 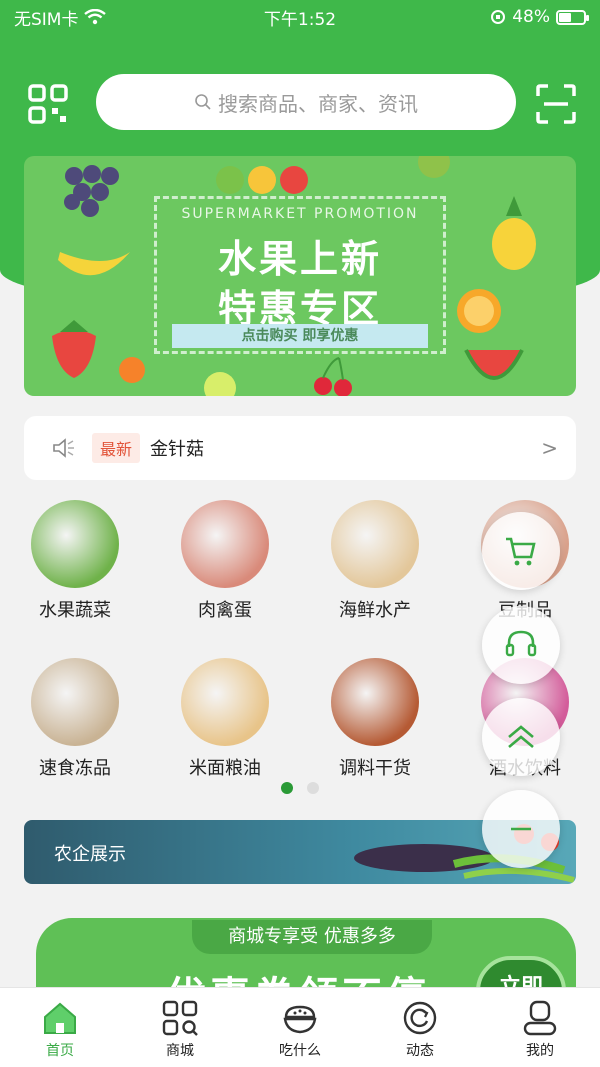 I want to click on qr-code-icon, so click(x=48, y=104).